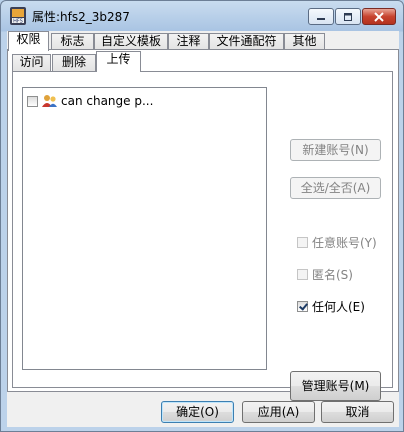 The height and width of the screenshot is (432, 404). I want to click on any-account-option: 任意账号(Y), so click(337, 242).